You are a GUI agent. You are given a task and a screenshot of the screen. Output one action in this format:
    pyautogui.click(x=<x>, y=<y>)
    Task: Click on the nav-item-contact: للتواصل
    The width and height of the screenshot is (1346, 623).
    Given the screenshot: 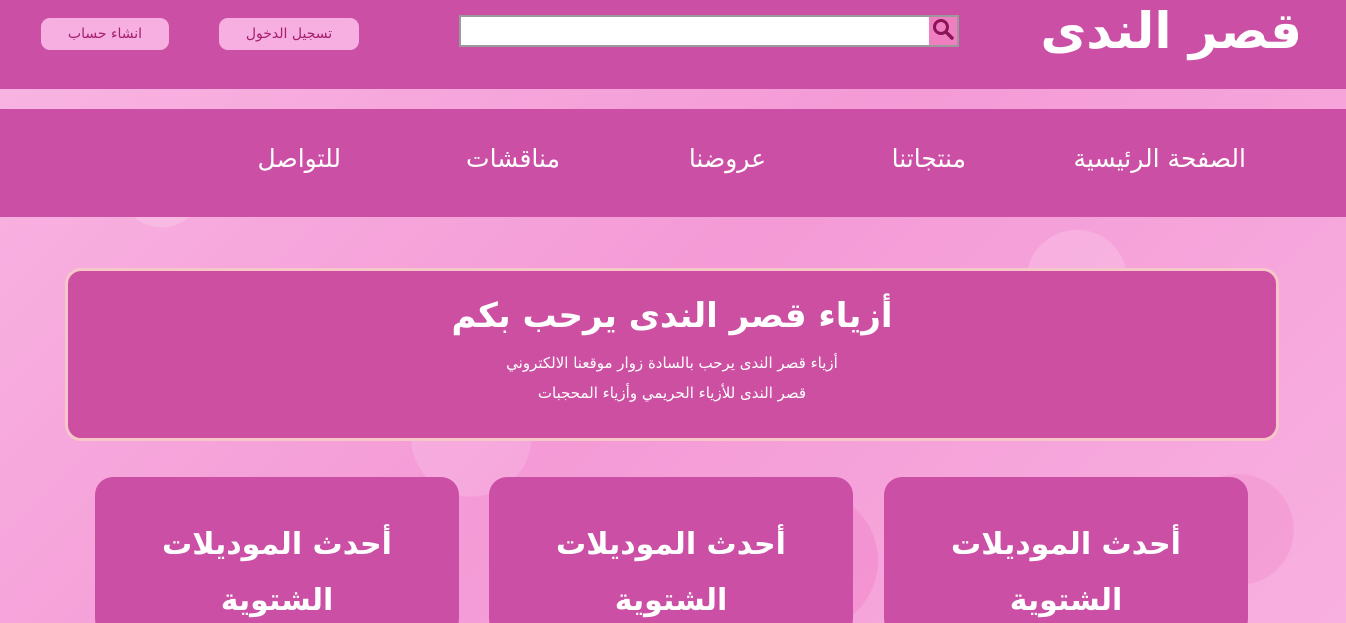 What is the action you would take?
    pyautogui.click(x=299, y=158)
    